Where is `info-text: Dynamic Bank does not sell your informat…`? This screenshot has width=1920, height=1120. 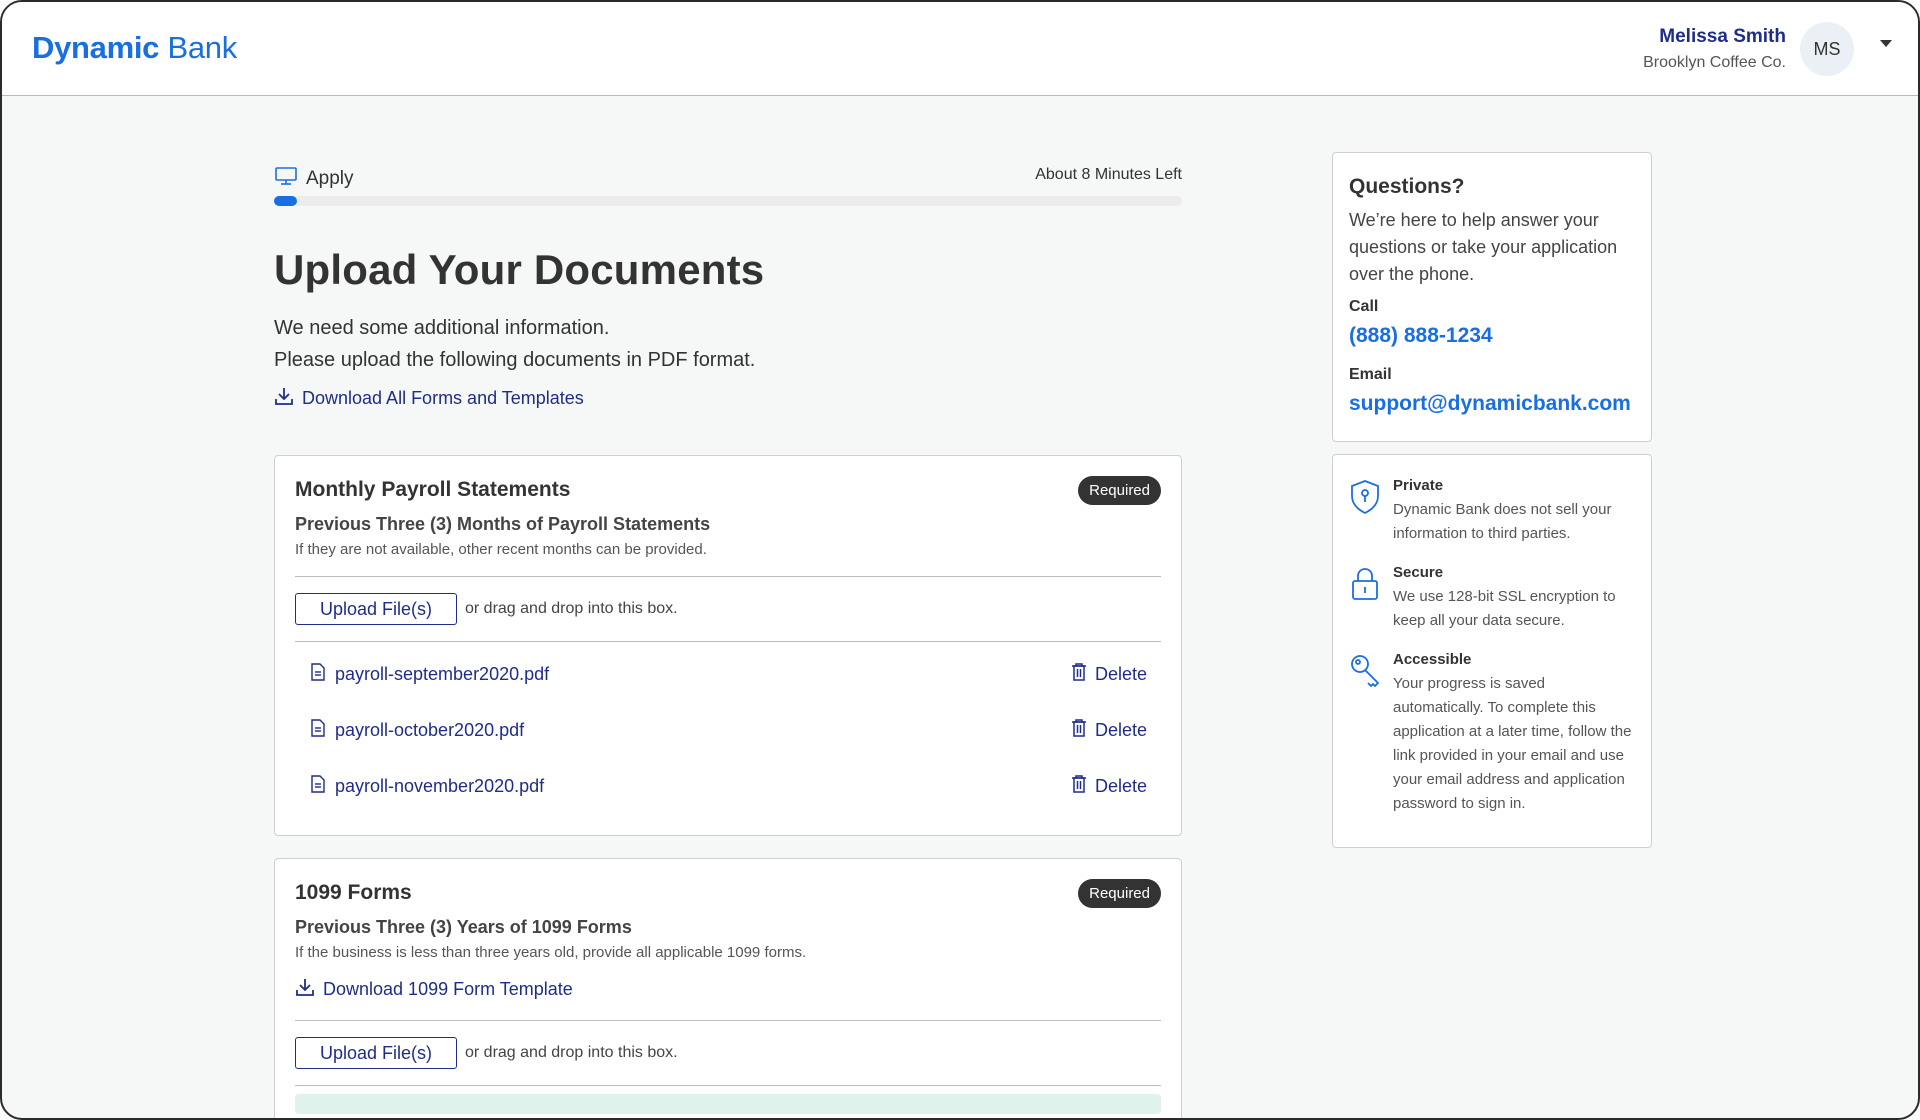 info-text: Dynamic Bank does not sell your informat… is located at coordinates (1502, 521).